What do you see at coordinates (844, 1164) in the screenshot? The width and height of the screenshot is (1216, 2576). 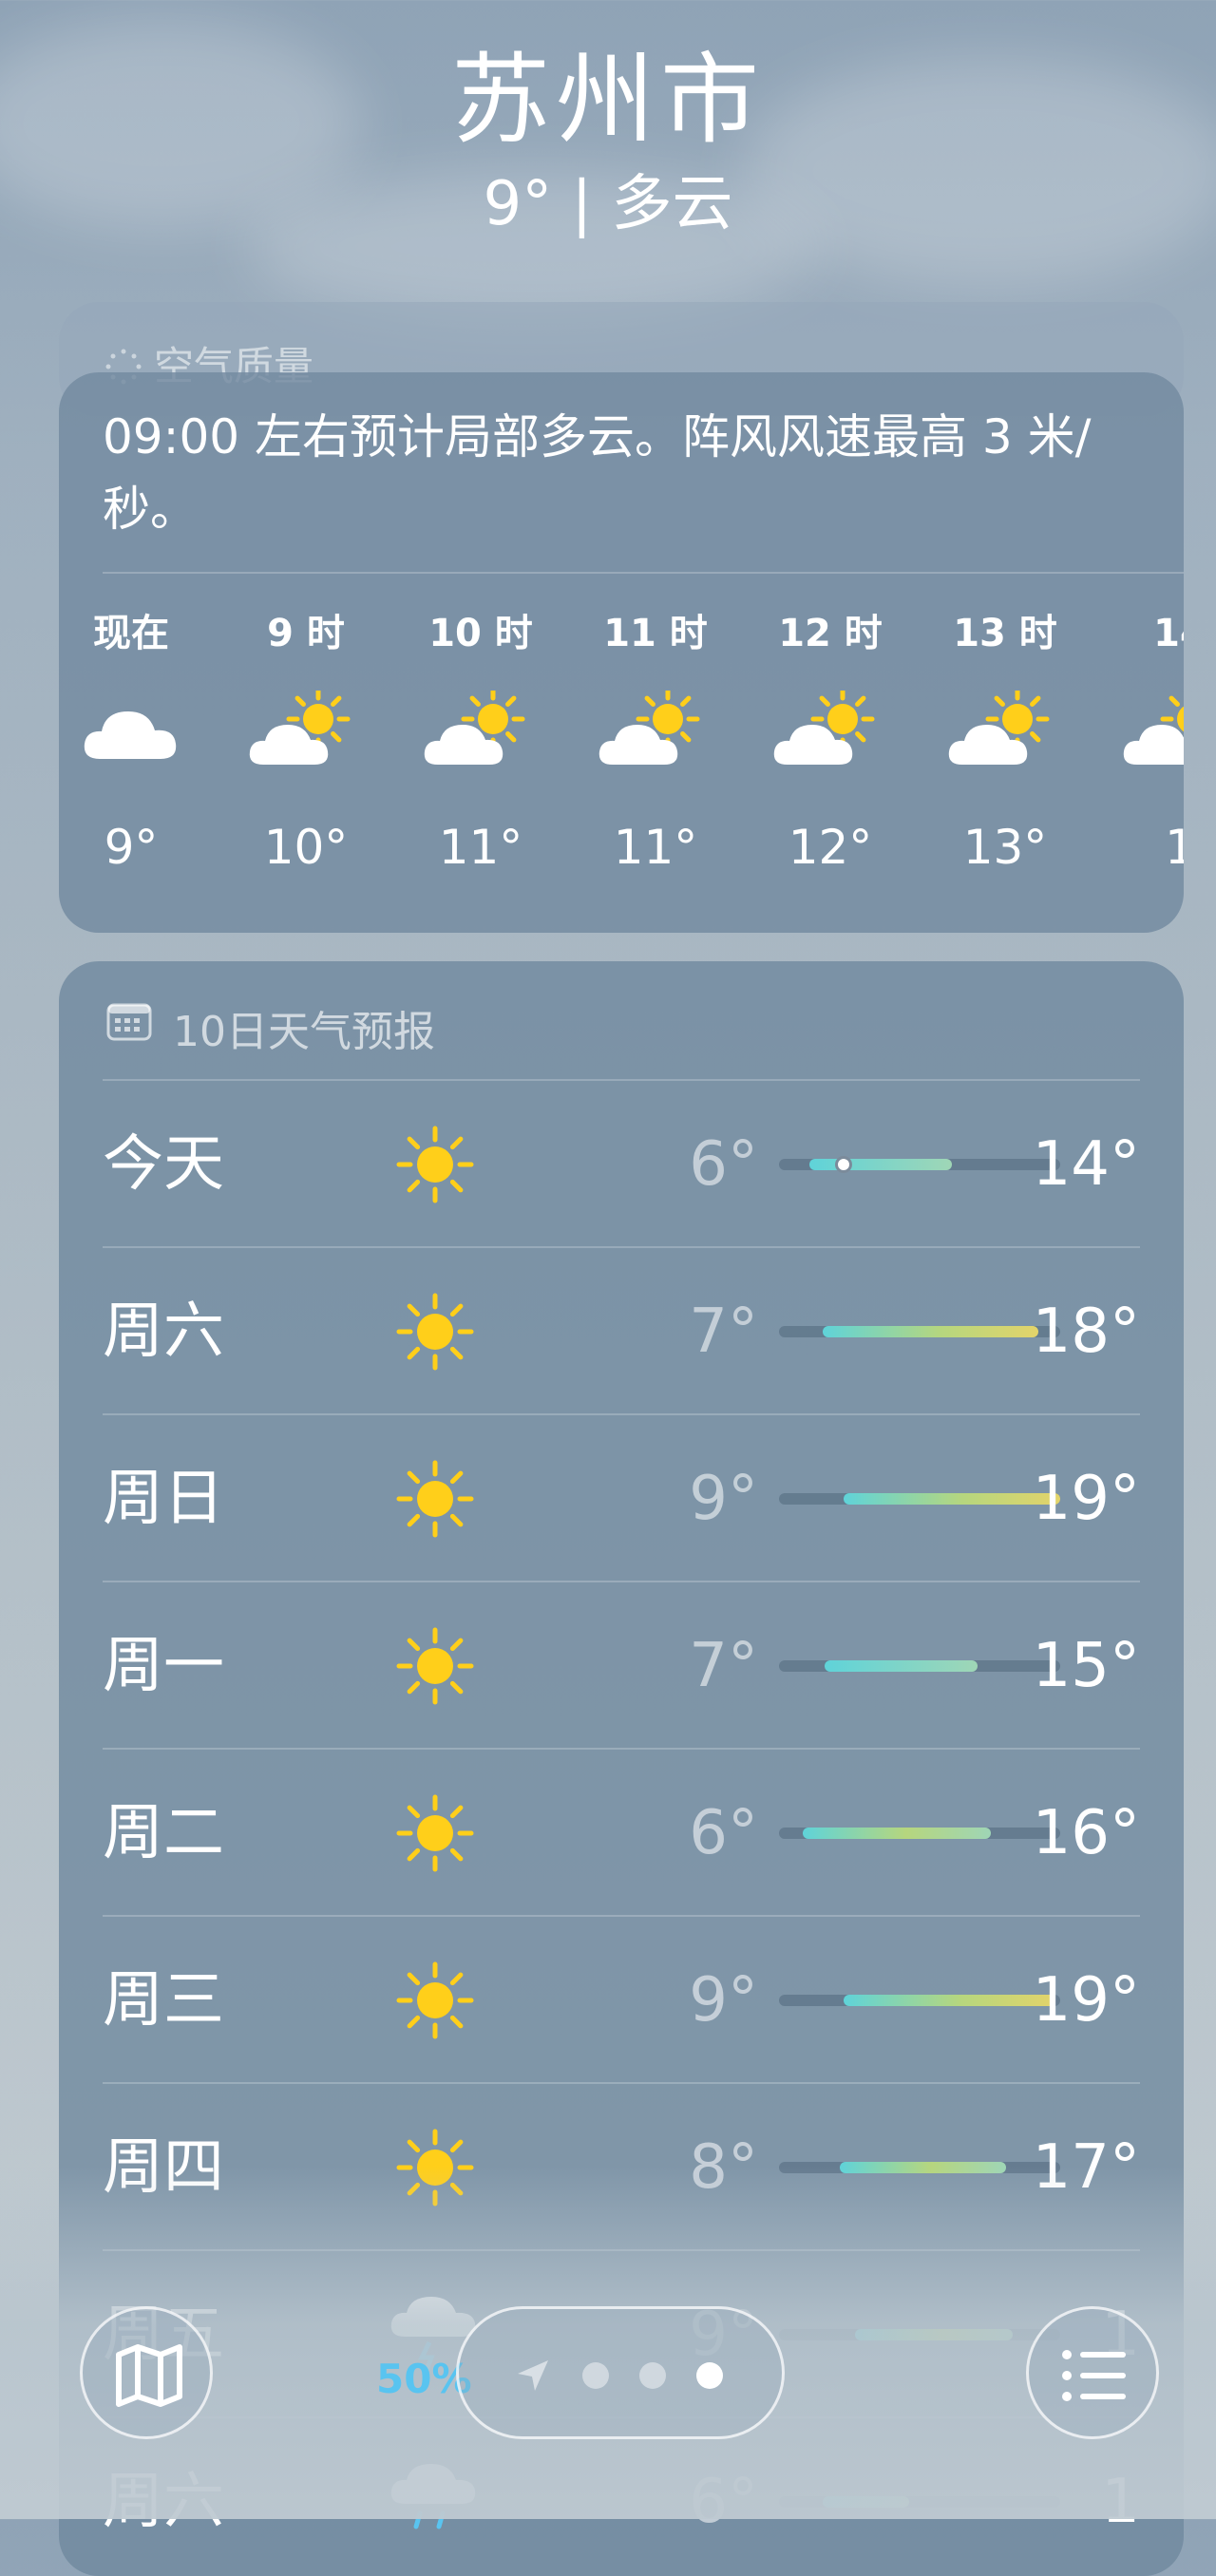 I see `current-temp-dot` at bounding box center [844, 1164].